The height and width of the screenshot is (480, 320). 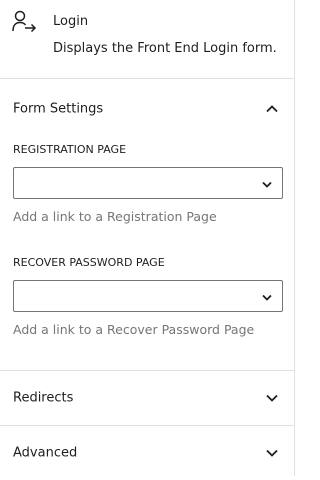 I want to click on divider, so click(x=147, y=78).